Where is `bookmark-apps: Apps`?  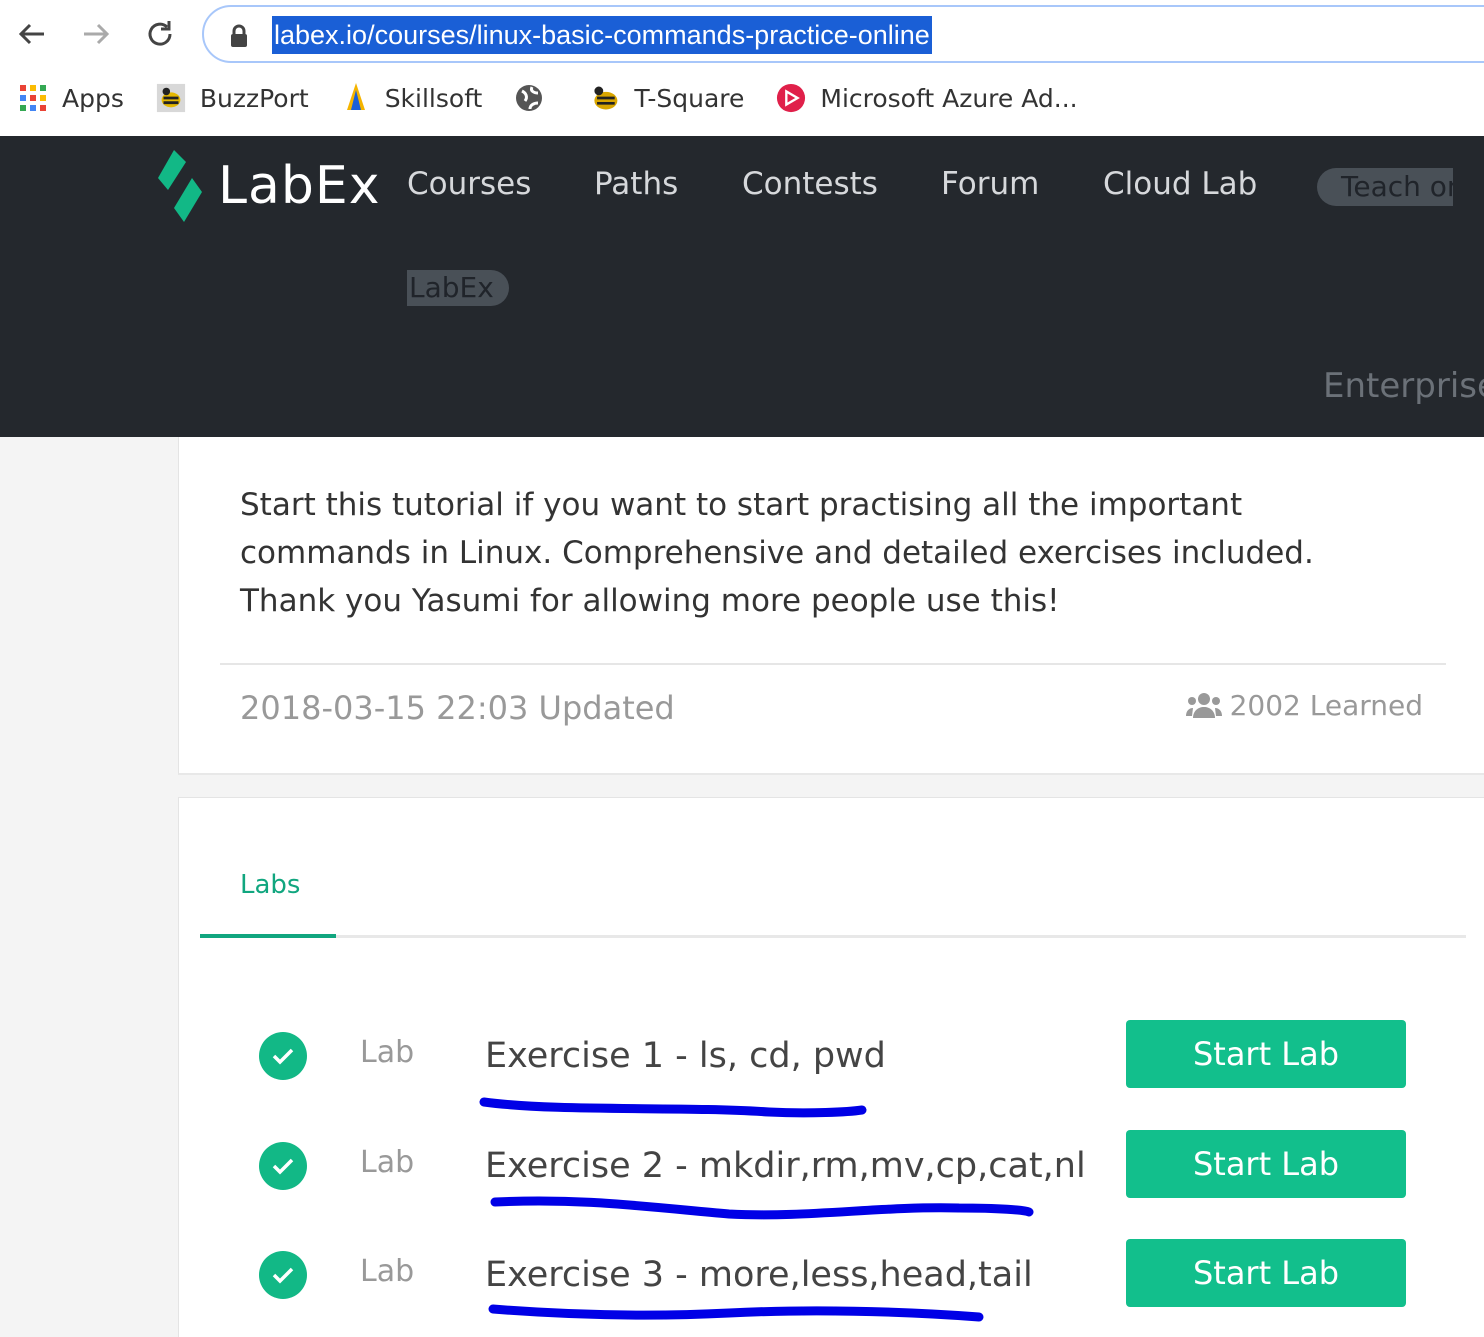
bookmark-apps: Apps is located at coordinates (71, 98).